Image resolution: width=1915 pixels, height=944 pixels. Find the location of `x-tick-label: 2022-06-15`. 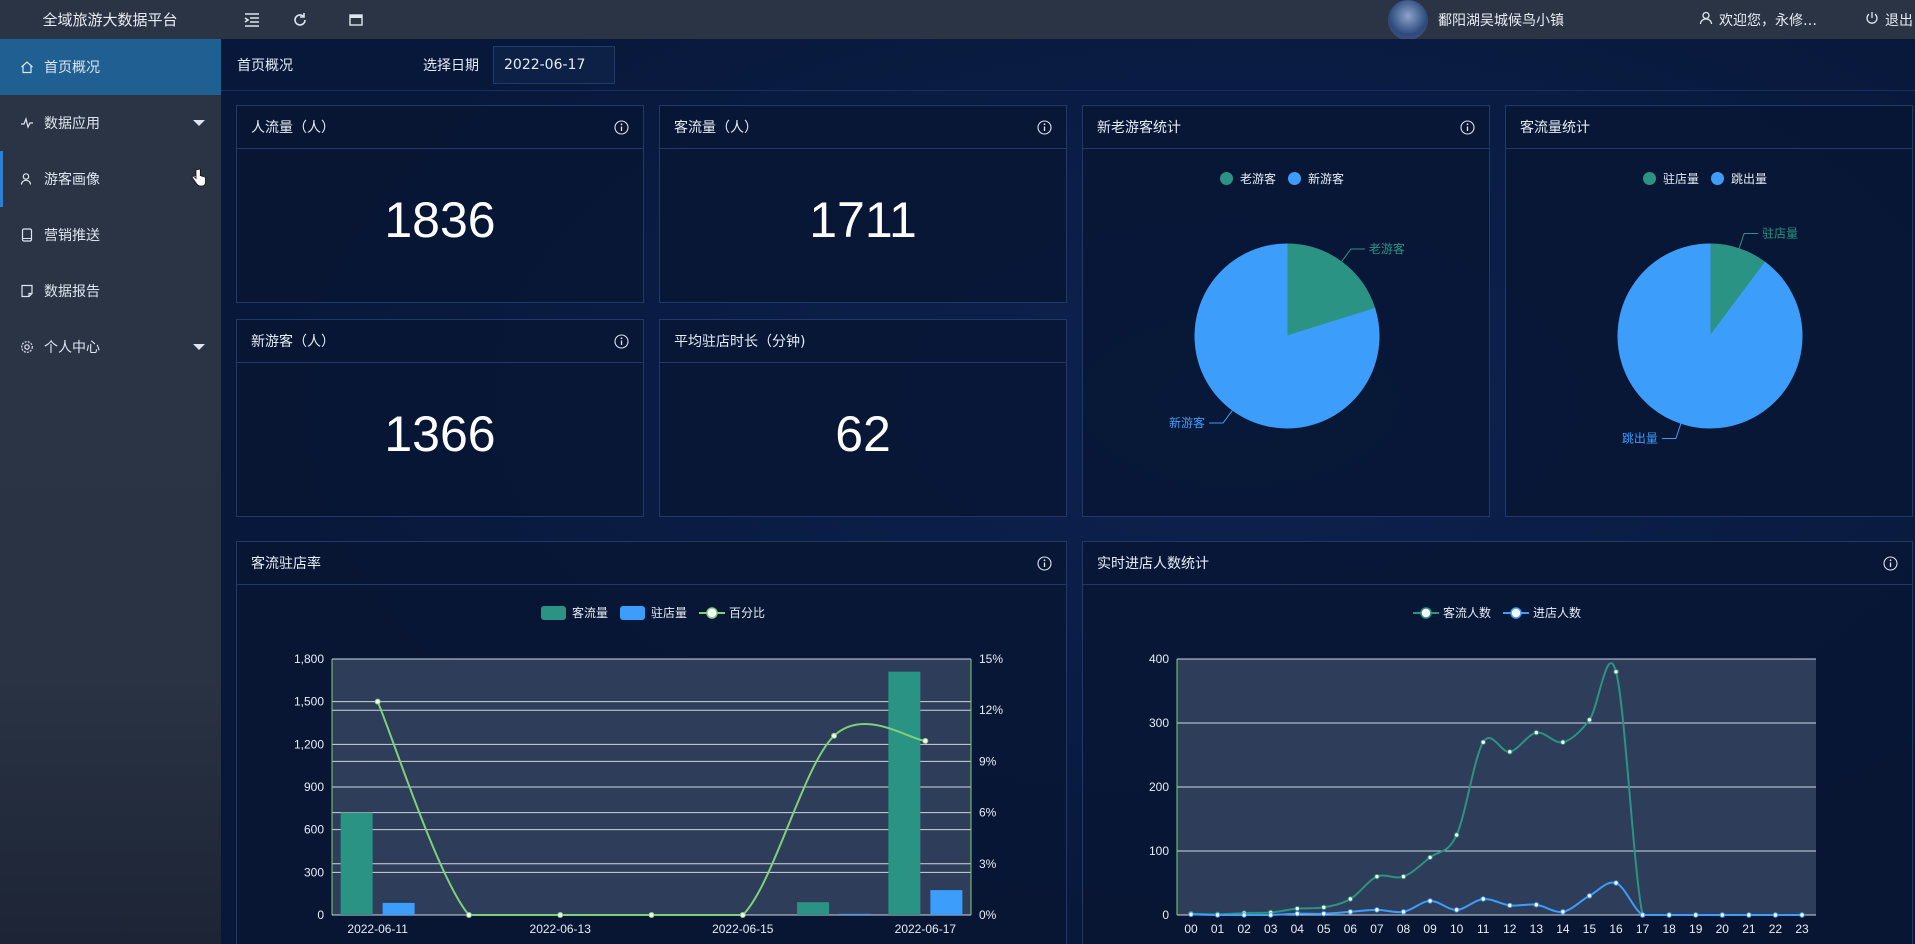

x-tick-label: 2022-06-15 is located at coordinates (743, 929).